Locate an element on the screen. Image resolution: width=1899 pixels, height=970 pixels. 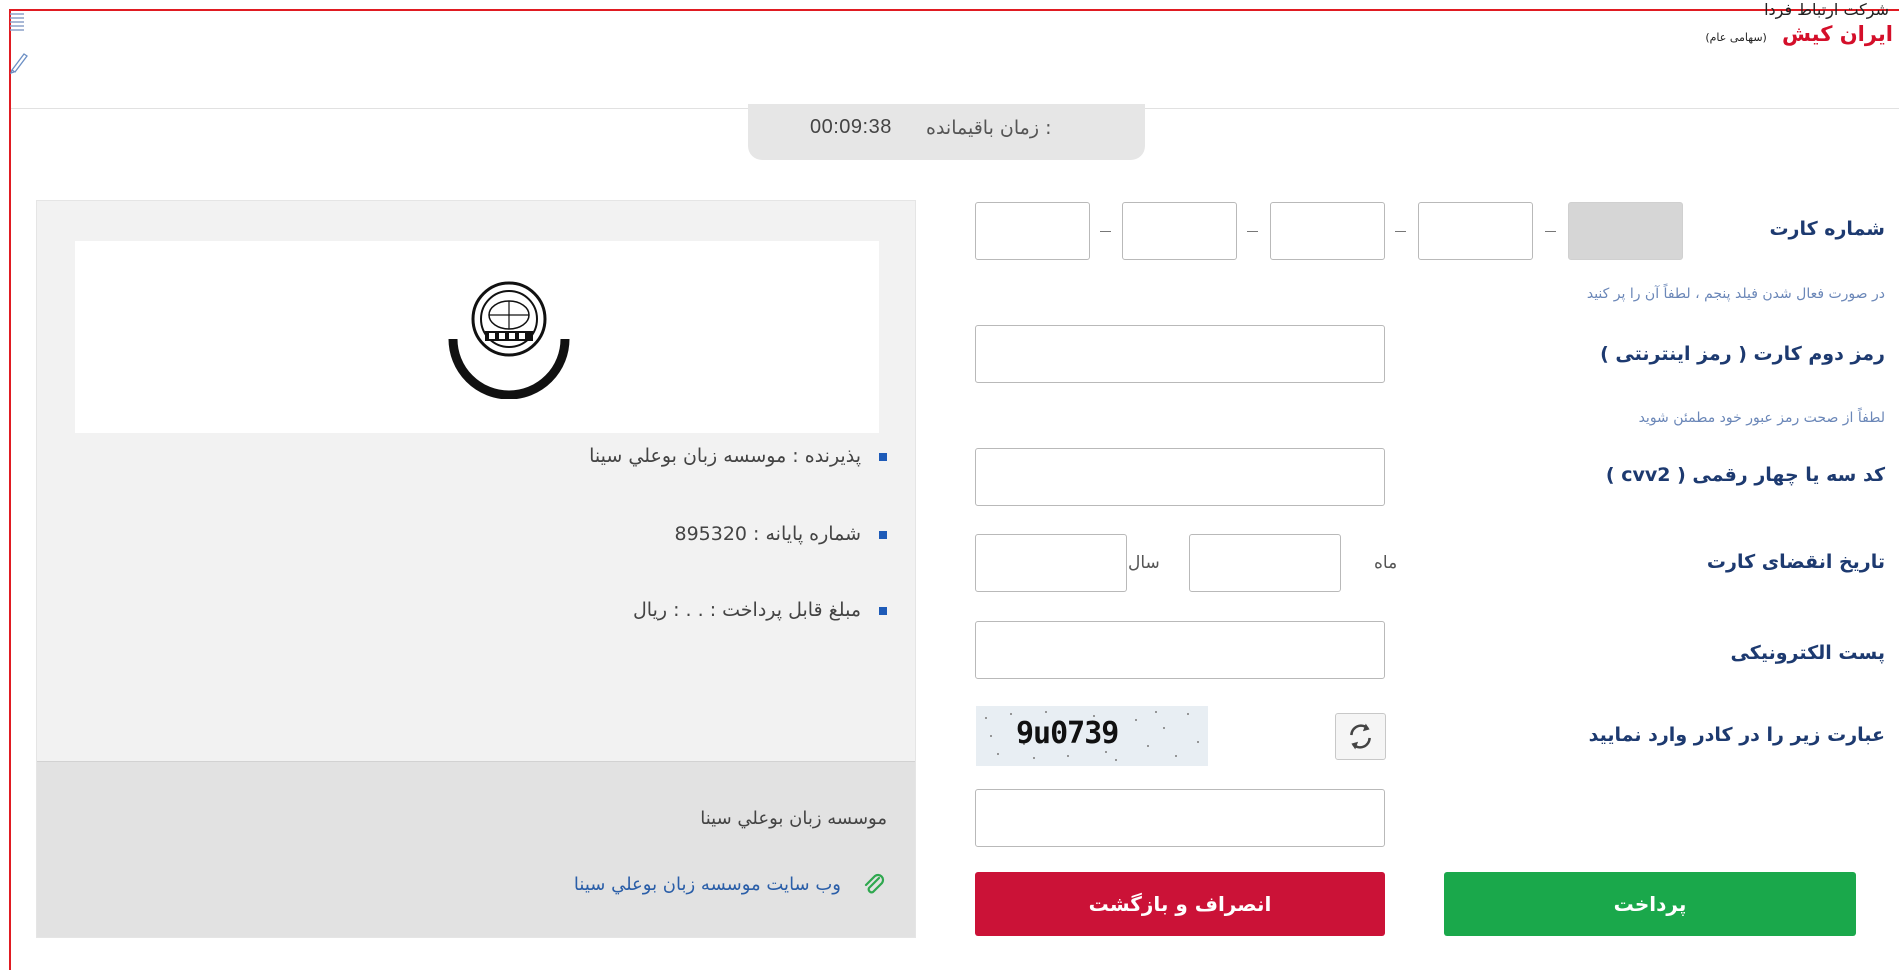
captcha-text: 9u0739 is located at coordinates (1067, 733).